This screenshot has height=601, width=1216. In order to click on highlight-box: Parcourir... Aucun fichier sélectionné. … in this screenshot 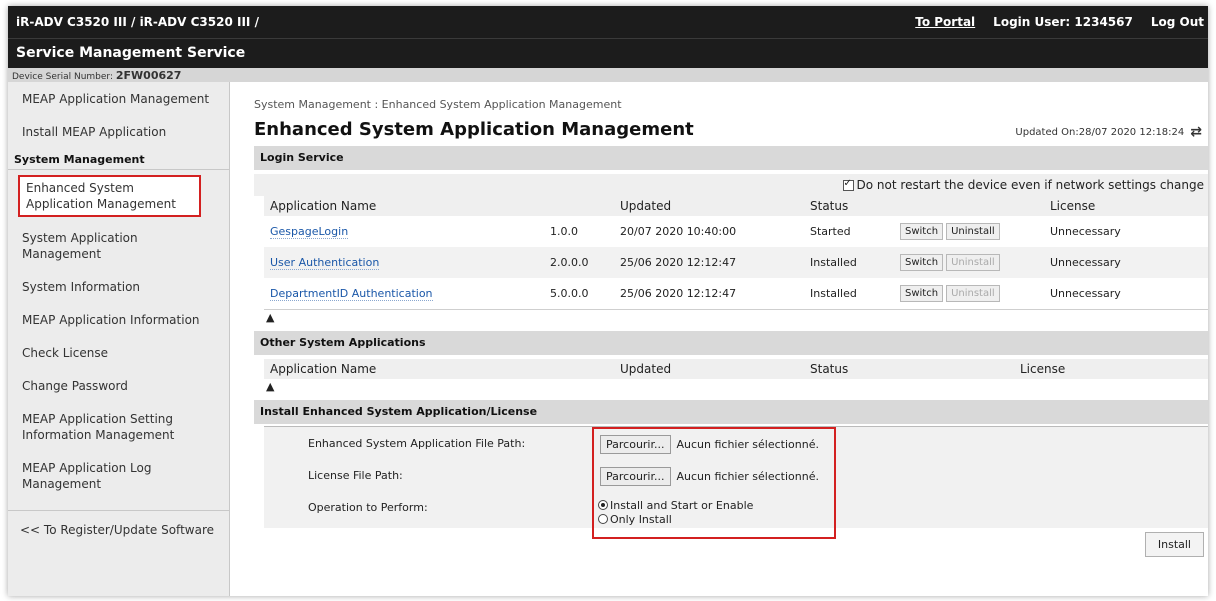, I will do `click(714, 482)`.